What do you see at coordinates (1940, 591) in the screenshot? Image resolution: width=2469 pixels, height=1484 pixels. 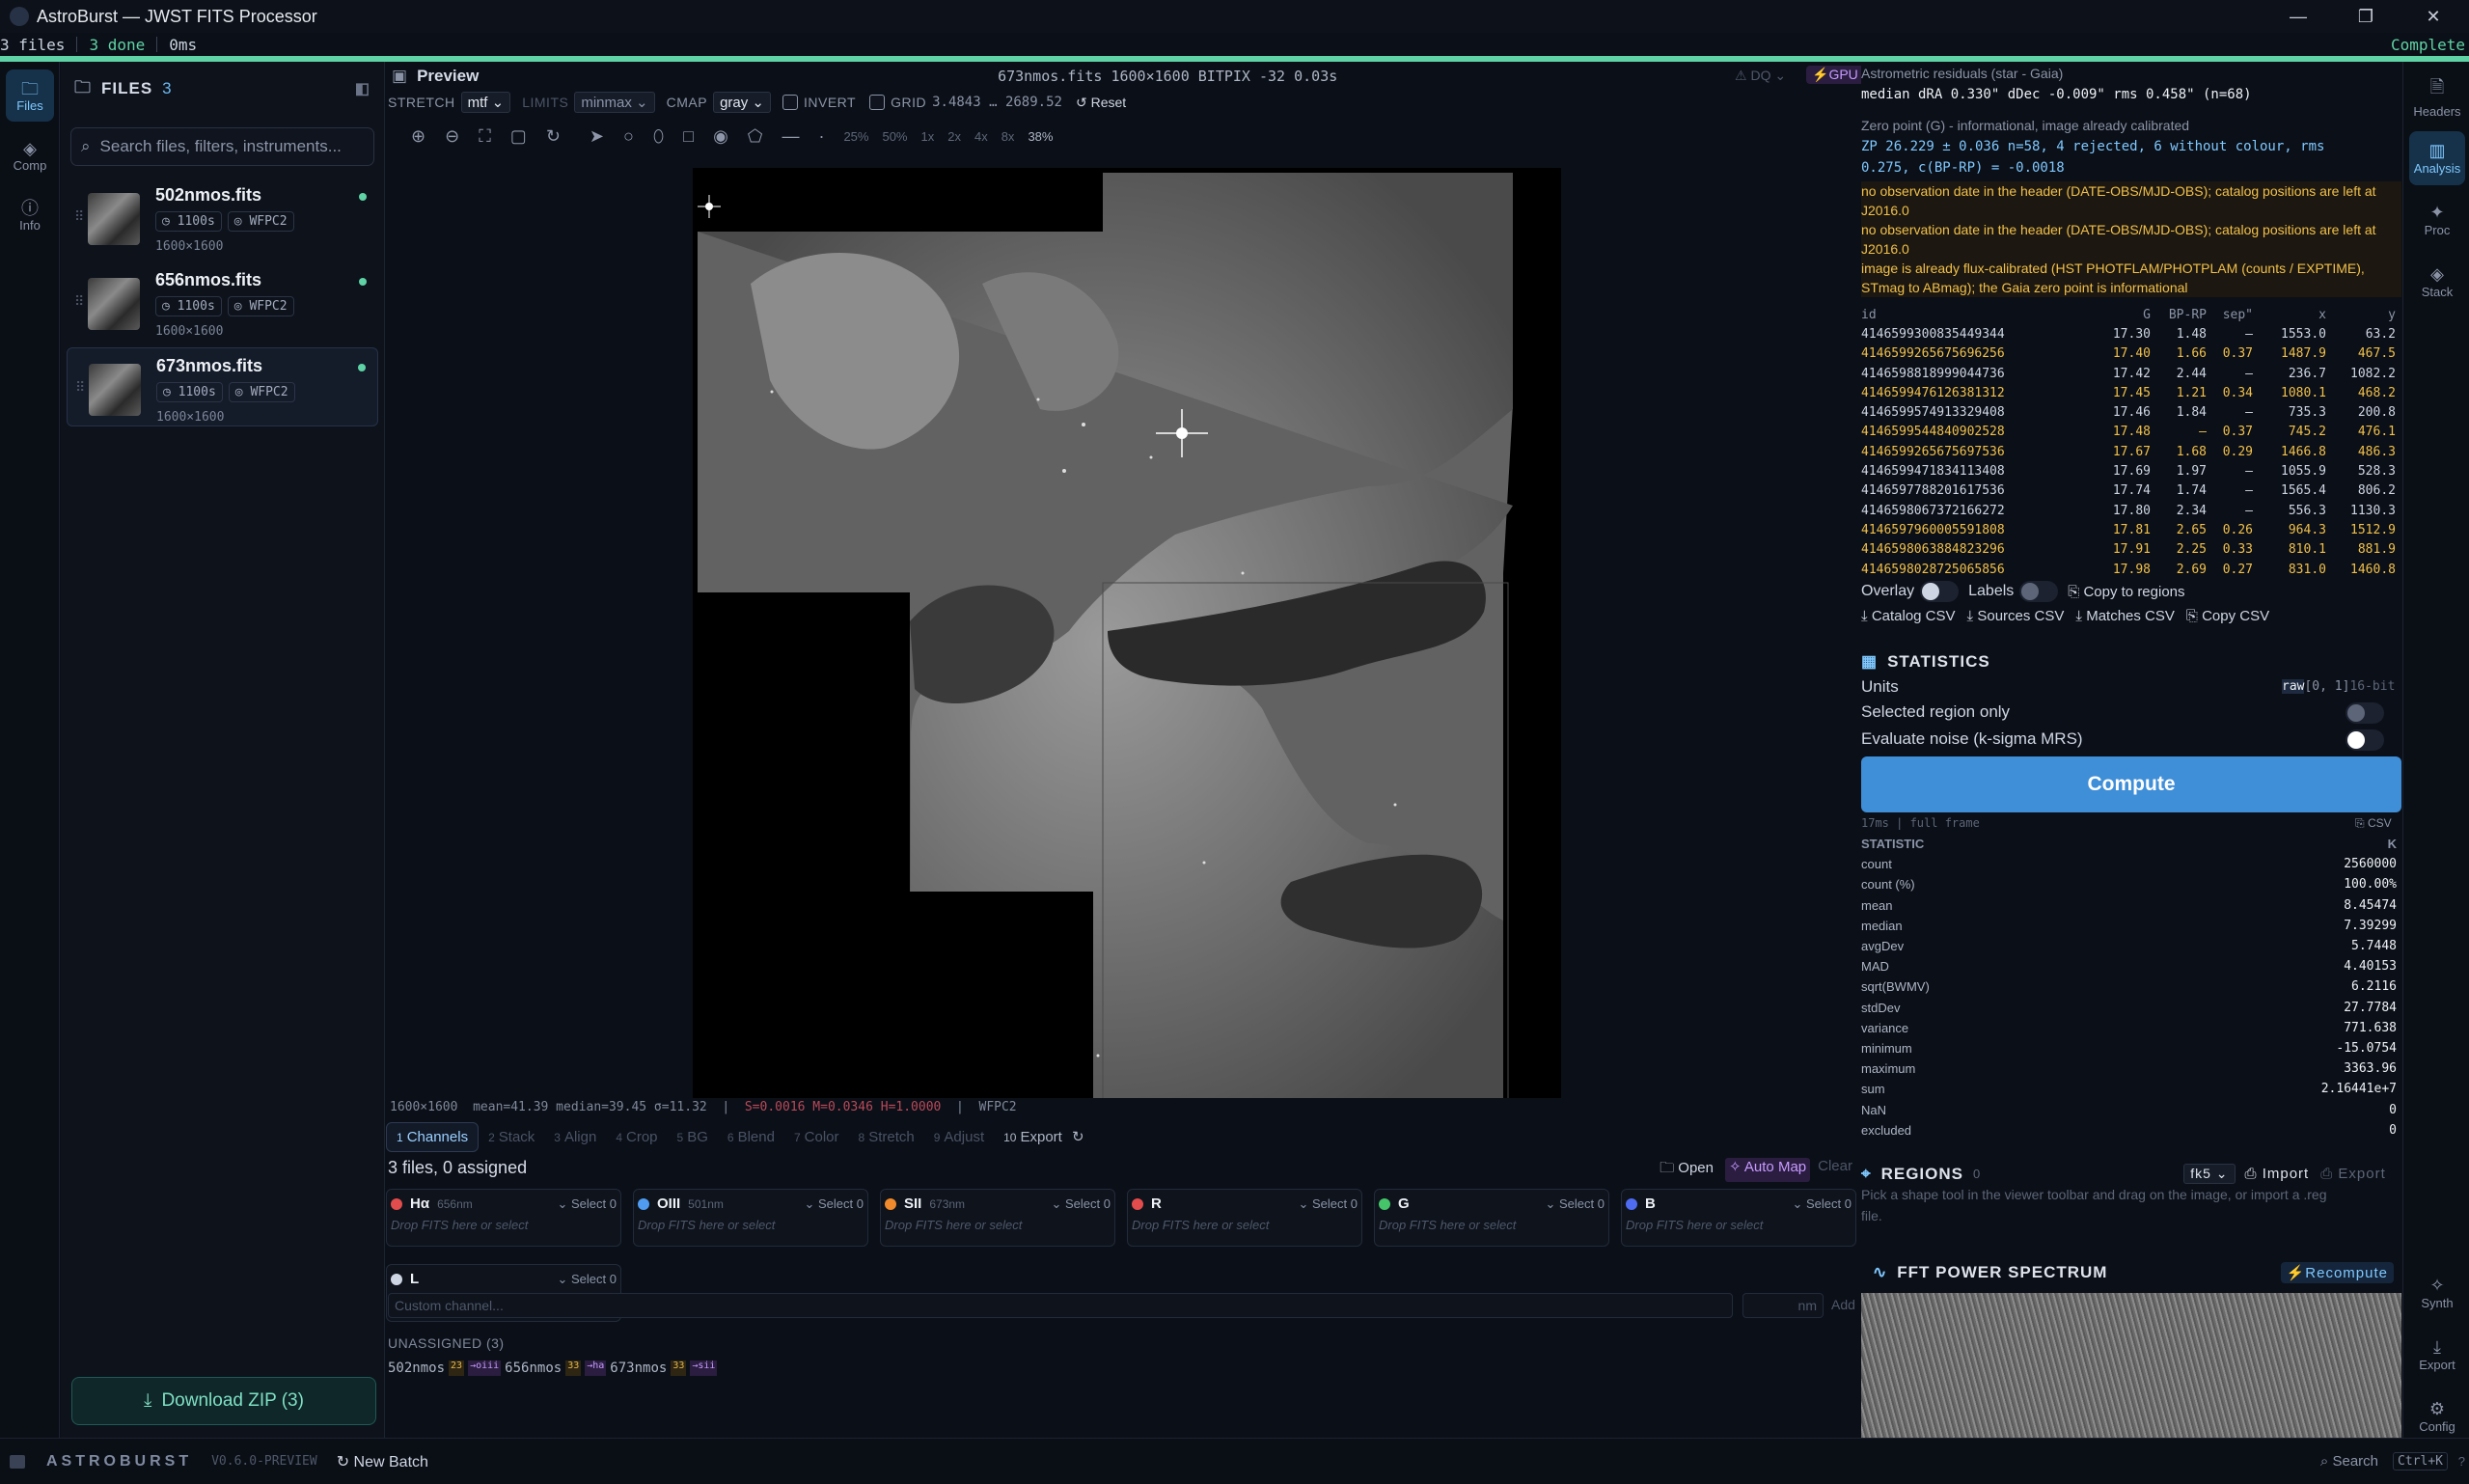 I see `overlay-toggle` at bounding box center [1940, 591].